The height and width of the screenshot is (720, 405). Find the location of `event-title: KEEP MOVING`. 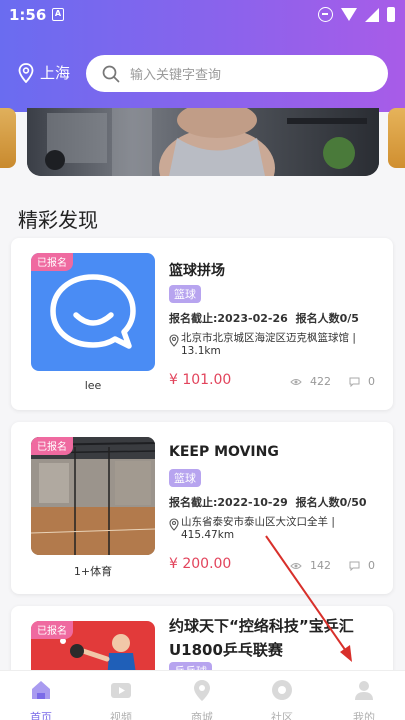

event-title: KEEP MOVING is located at coordinates (224, 452).